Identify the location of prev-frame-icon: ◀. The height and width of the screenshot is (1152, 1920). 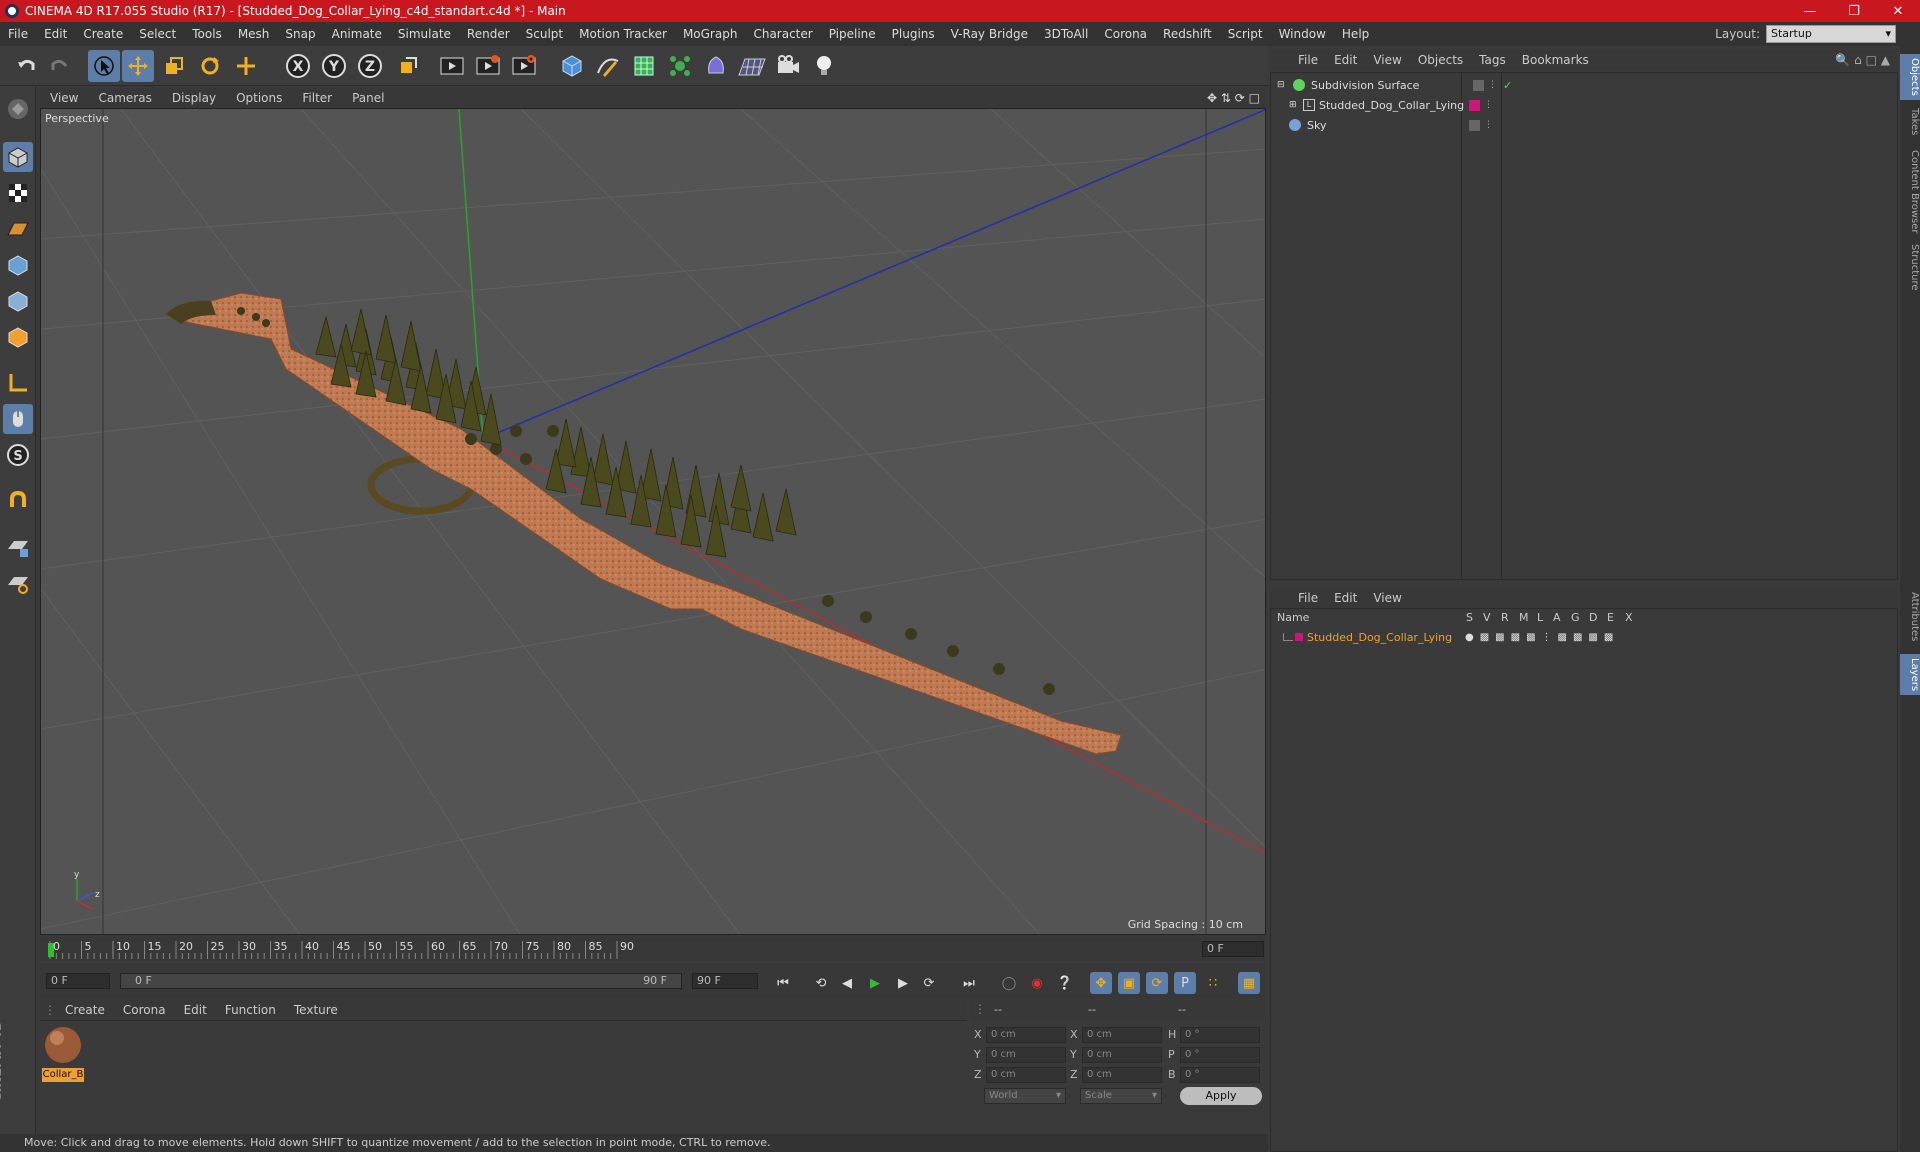
(847, 983).